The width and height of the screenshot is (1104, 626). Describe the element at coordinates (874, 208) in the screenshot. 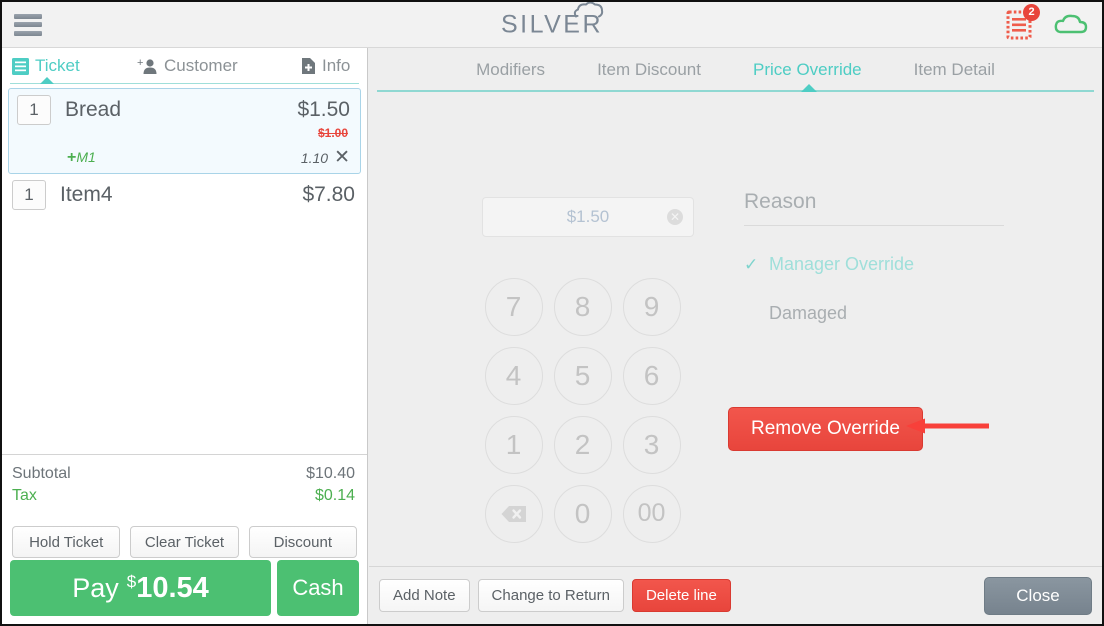

I see `reason-field-label: Reason` at that location.